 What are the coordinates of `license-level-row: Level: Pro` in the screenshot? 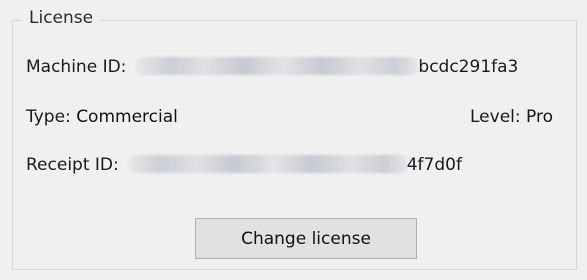 It's located at (511, 117).